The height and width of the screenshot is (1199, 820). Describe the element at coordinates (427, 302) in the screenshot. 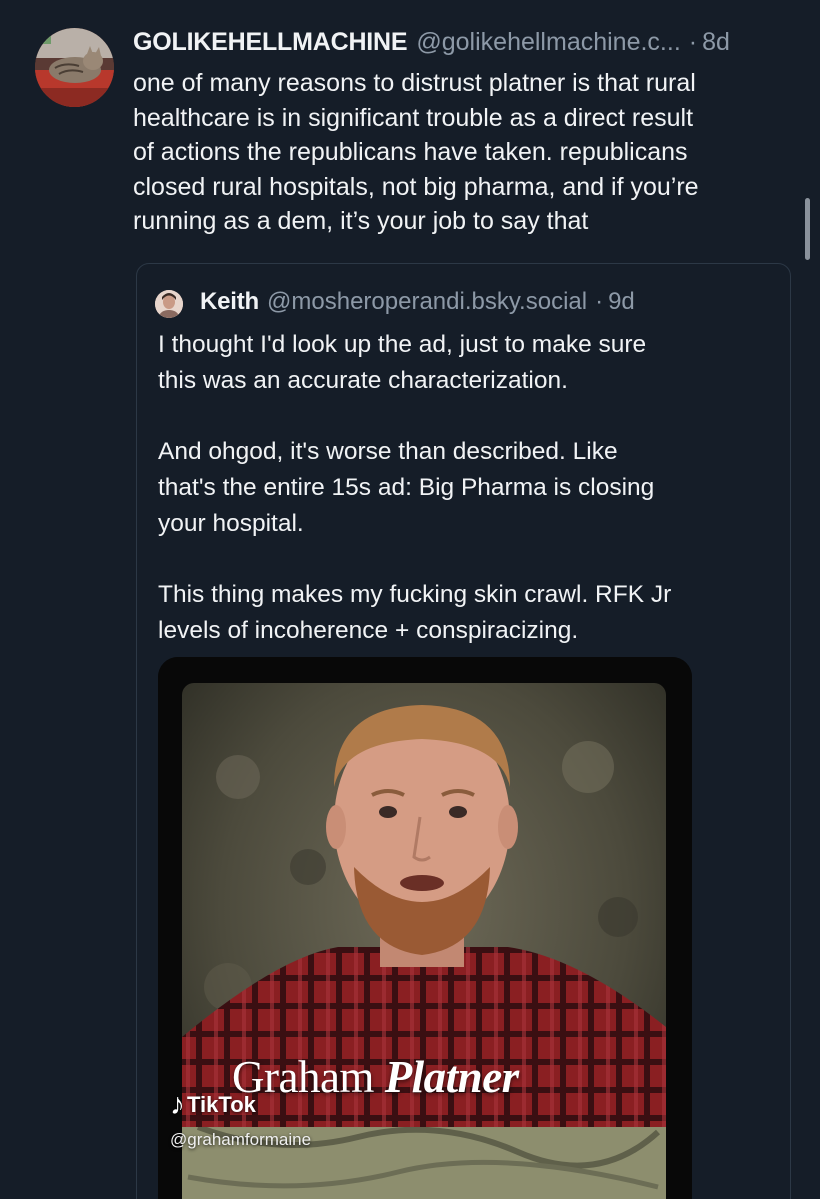

I see `quote-author-handle: @mosheroperandi.bsky.social` at that location.